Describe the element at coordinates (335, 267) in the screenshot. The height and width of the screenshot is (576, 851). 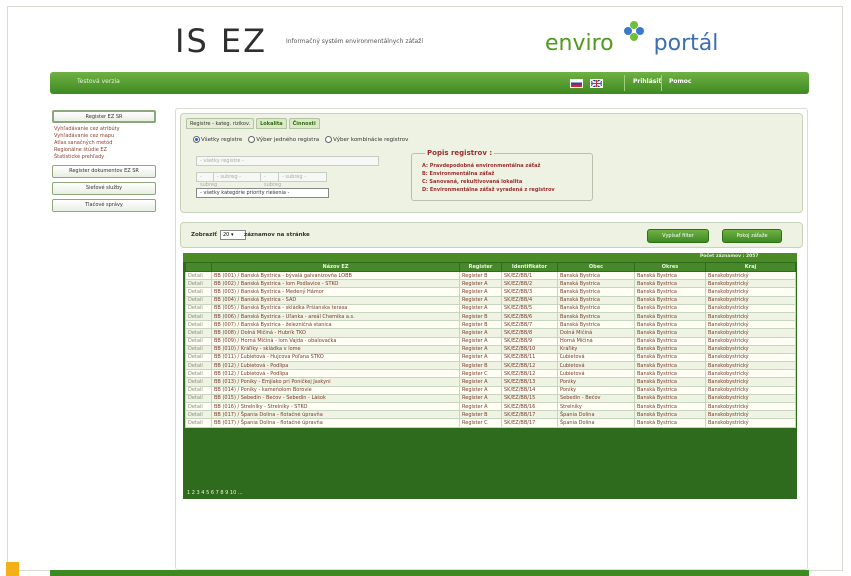
I see `col-header-name: Názov EZ` at that location.